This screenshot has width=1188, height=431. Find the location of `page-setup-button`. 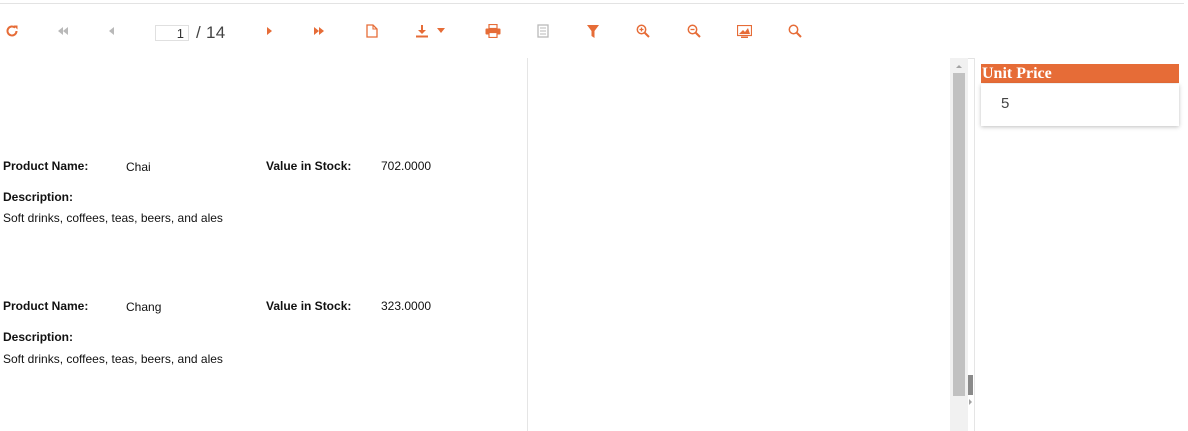

page-setup-button is located at coordinates (372, 31).